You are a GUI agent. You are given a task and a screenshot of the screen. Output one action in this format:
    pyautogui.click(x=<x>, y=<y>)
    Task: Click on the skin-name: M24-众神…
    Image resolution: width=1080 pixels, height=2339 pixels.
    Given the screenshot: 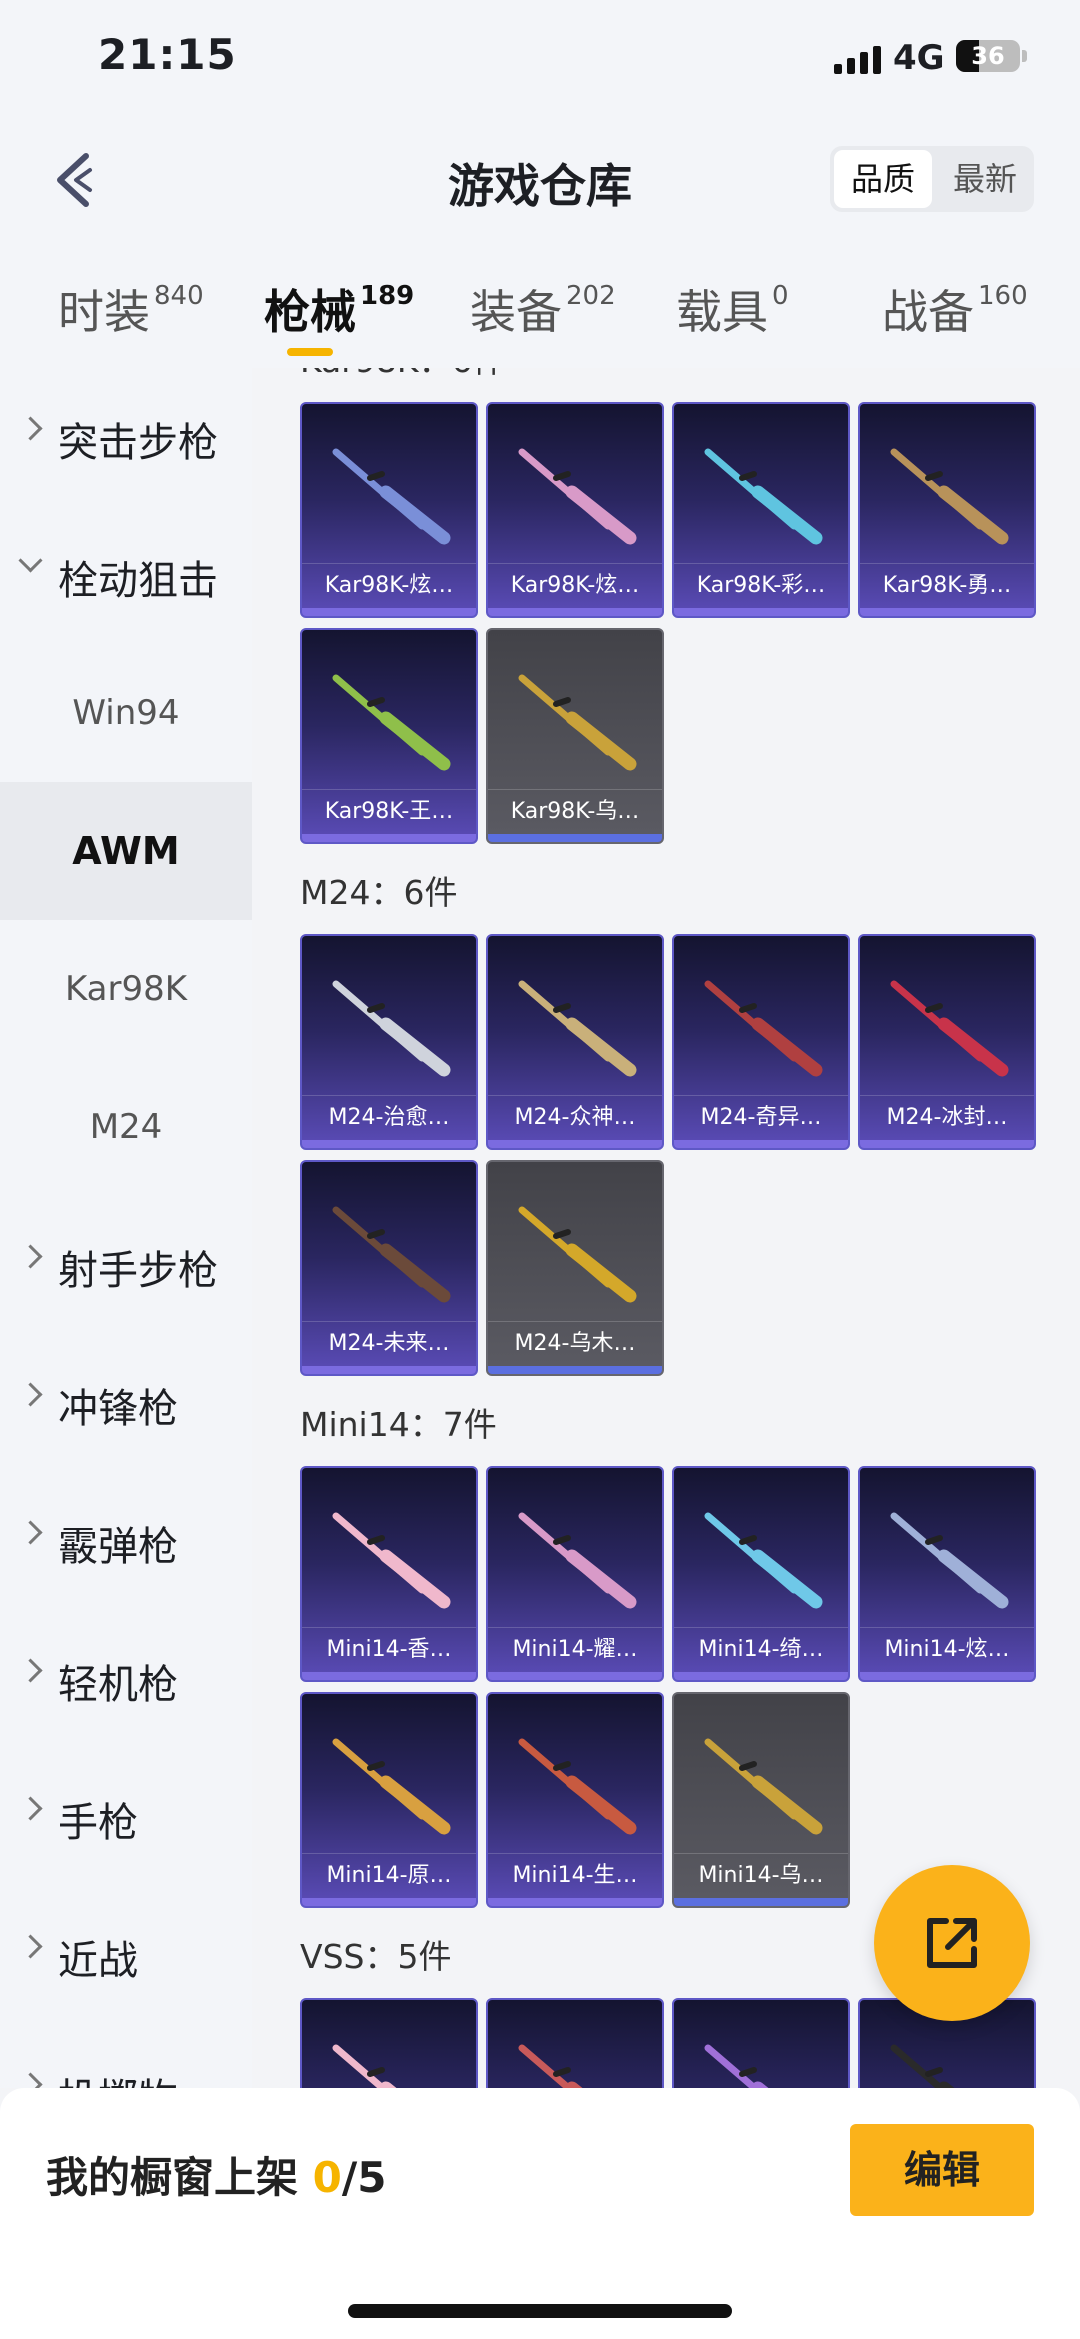 What is the action you would take?
    pyautogui.click(x=575, y=1117)
    